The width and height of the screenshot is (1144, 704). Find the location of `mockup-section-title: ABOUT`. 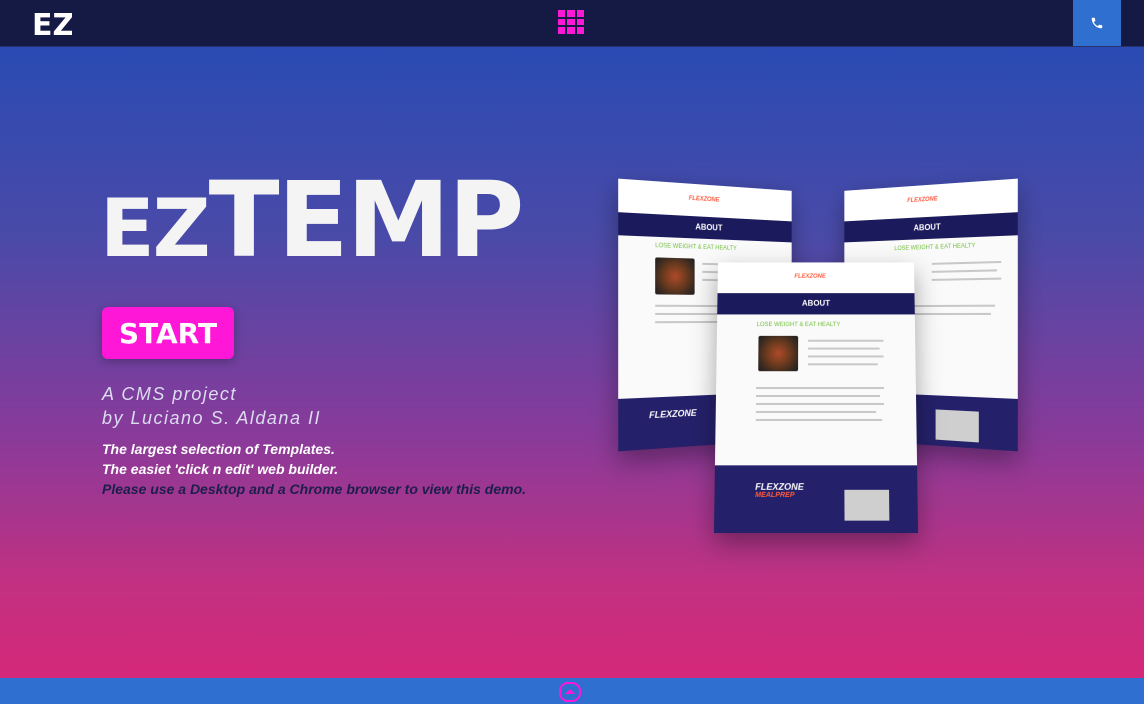

mockup-section-title: ABOUT is located at coordinates (816, 304).